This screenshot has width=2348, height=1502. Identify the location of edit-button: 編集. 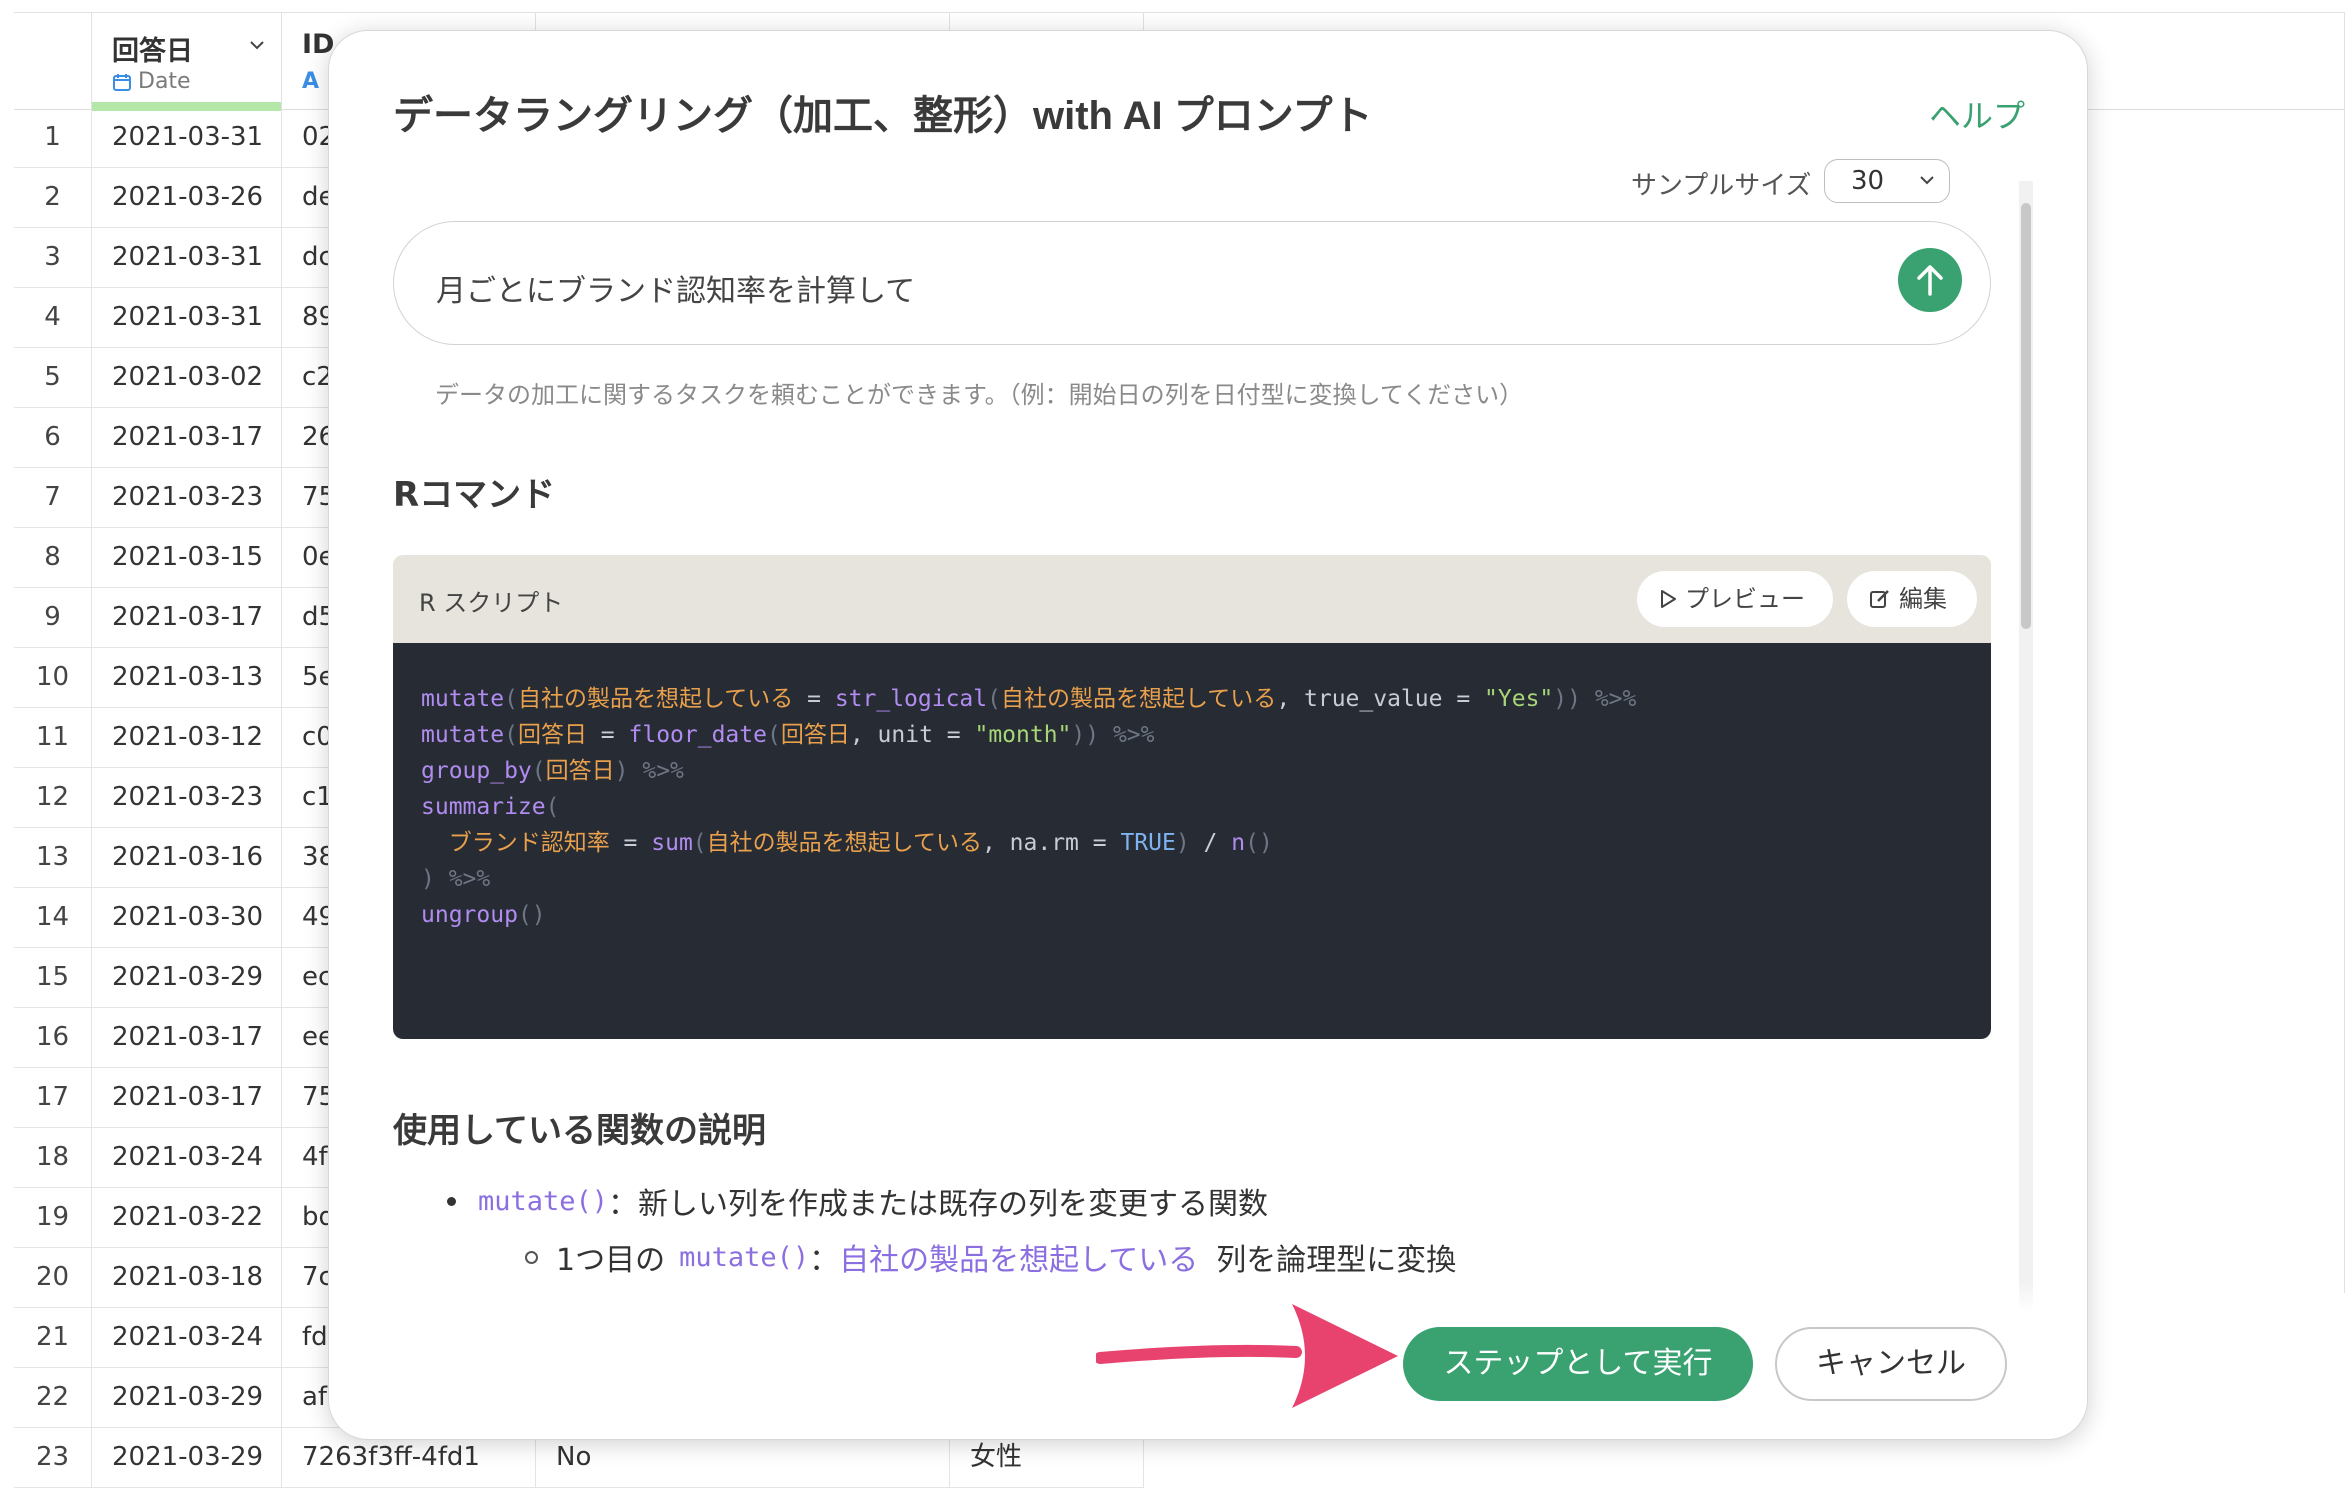
(1912, 599).